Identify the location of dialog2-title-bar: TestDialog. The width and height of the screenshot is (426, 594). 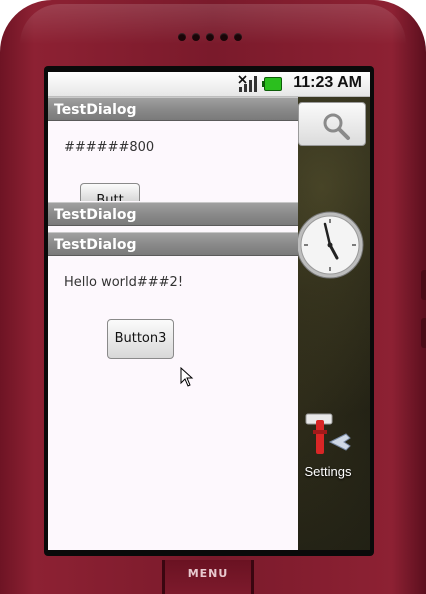
(173, 214).